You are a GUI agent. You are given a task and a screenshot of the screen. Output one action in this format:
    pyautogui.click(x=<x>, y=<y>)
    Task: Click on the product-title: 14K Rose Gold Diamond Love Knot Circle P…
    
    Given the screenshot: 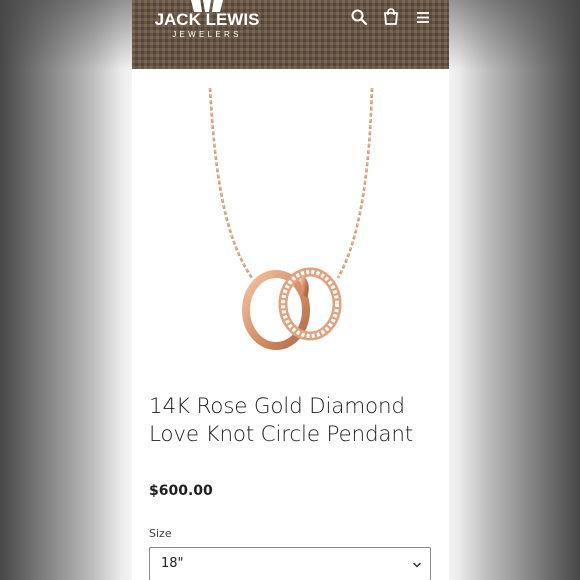 What is the action you would take?
    pyautogui.click(x=281, y=420)
    